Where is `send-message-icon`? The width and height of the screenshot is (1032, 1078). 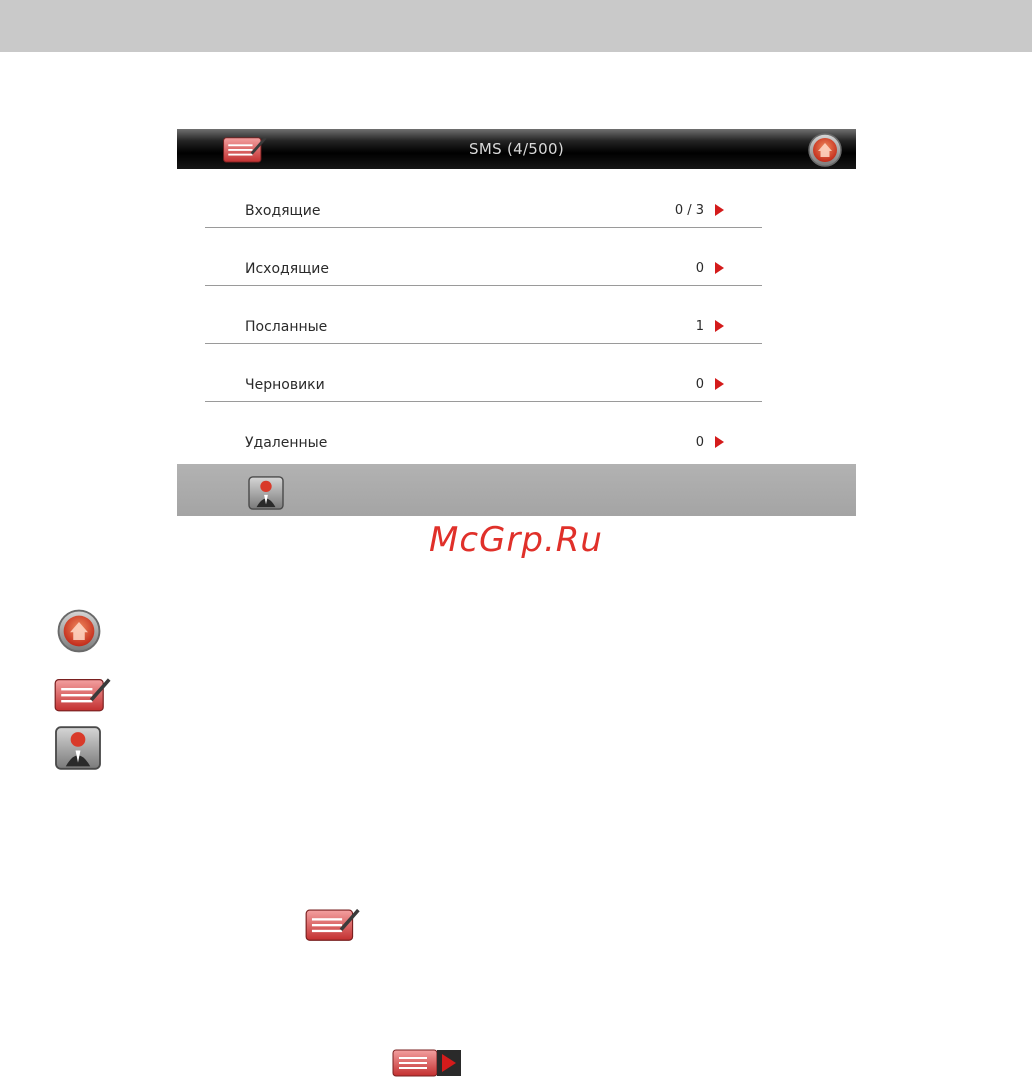 send-message-icon is located at coordinates (426, 1063).